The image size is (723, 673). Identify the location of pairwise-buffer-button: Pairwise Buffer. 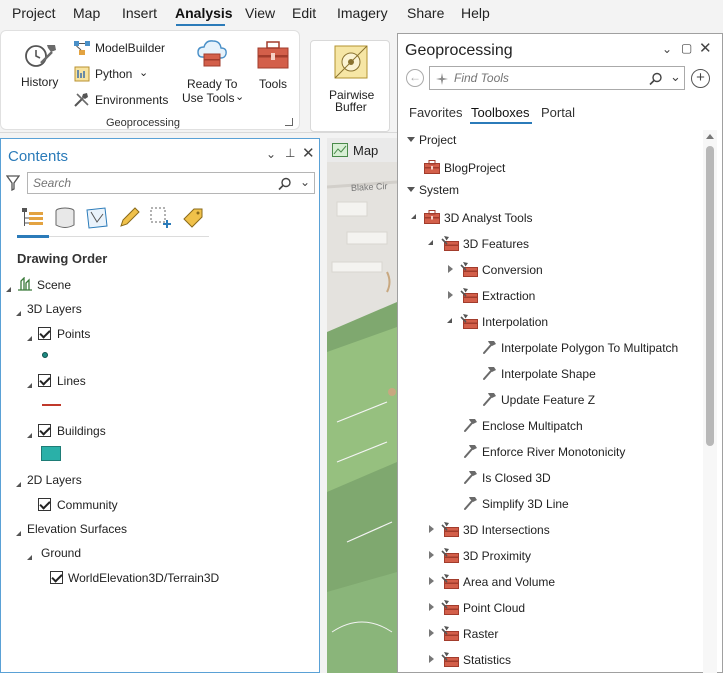
(350, 86).